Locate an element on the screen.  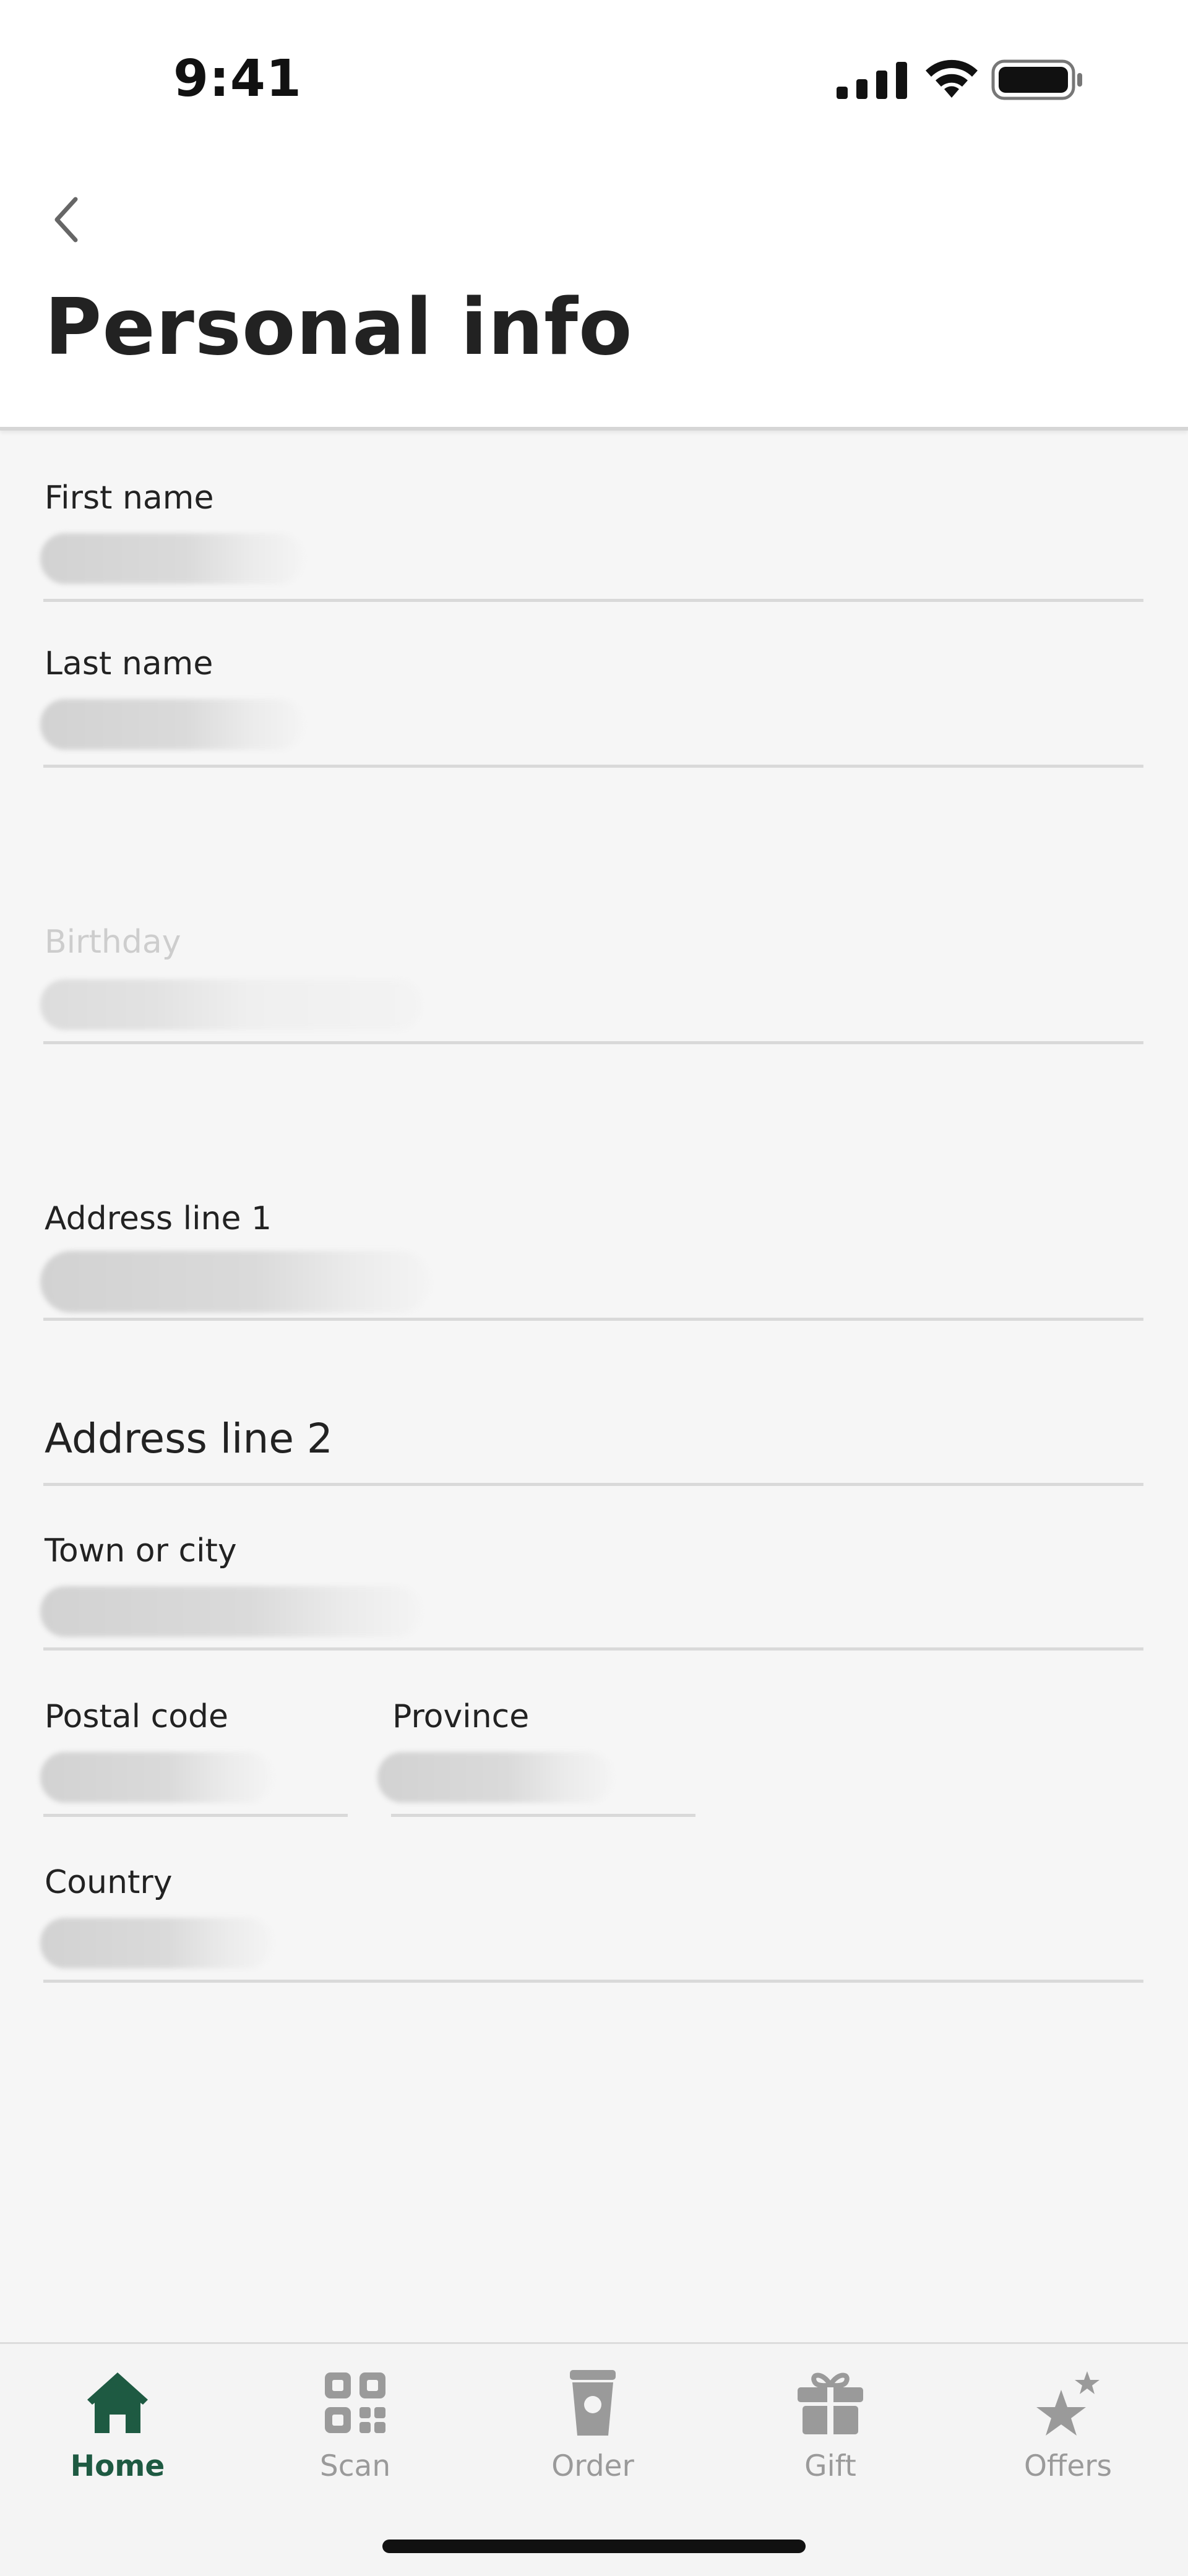
address-line-2-label: Address line 2 is located at coordinates (189, 1439).